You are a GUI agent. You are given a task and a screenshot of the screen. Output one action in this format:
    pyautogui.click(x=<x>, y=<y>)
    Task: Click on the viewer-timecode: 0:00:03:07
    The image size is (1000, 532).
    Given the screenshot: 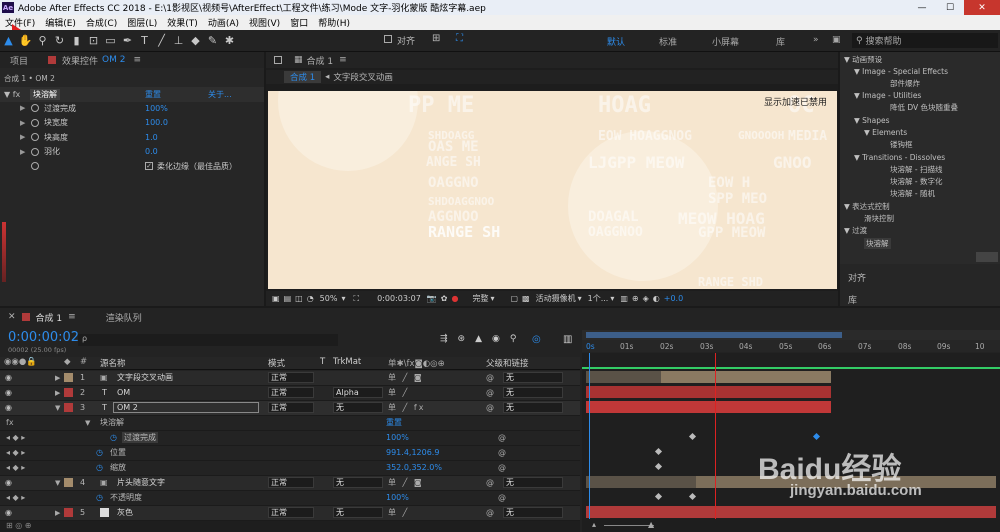 What is the action you would take?
    pyautogui.click(x=399, y=298)
    